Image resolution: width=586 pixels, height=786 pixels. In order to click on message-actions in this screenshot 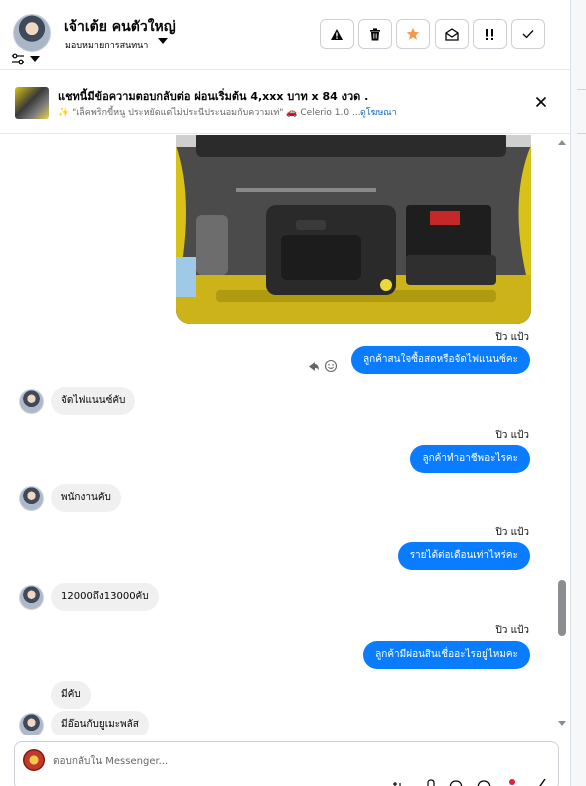, I will do `click(323, 366)`.